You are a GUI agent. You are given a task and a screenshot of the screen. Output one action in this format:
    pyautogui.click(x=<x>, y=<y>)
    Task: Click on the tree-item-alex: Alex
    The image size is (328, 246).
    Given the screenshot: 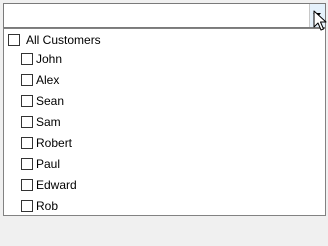 What is the action you would take?
    pyautogui.click(x=40, y=80)
    